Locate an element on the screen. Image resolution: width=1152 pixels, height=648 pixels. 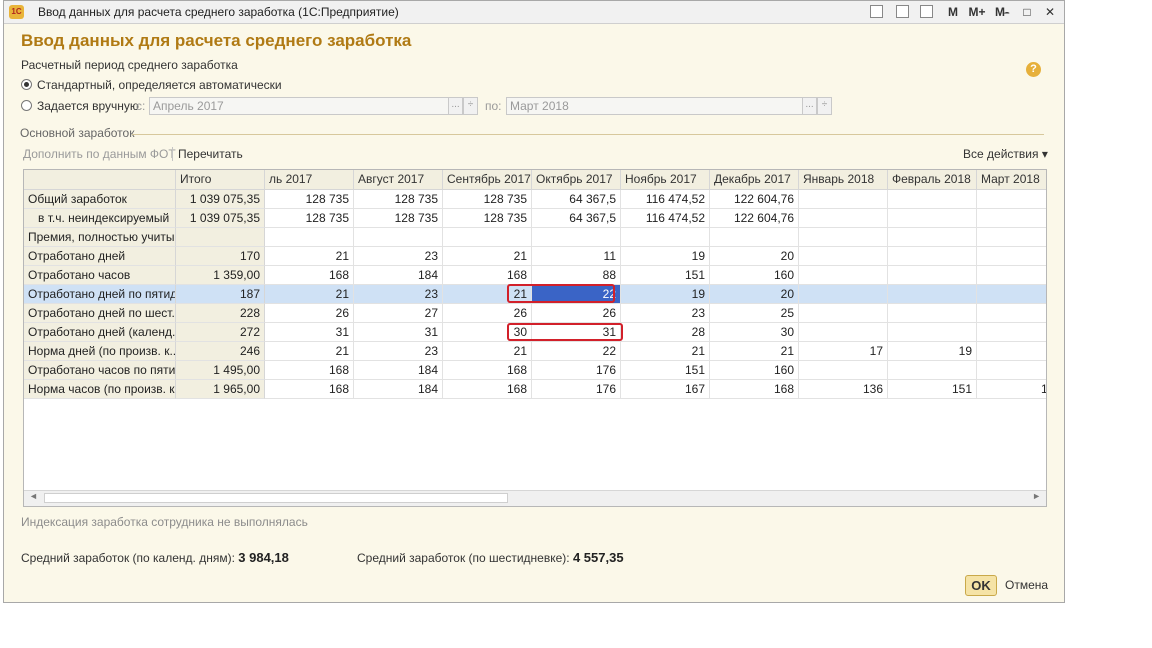
scroll-left-icon: ◄ is located at coordinates (33, 496).